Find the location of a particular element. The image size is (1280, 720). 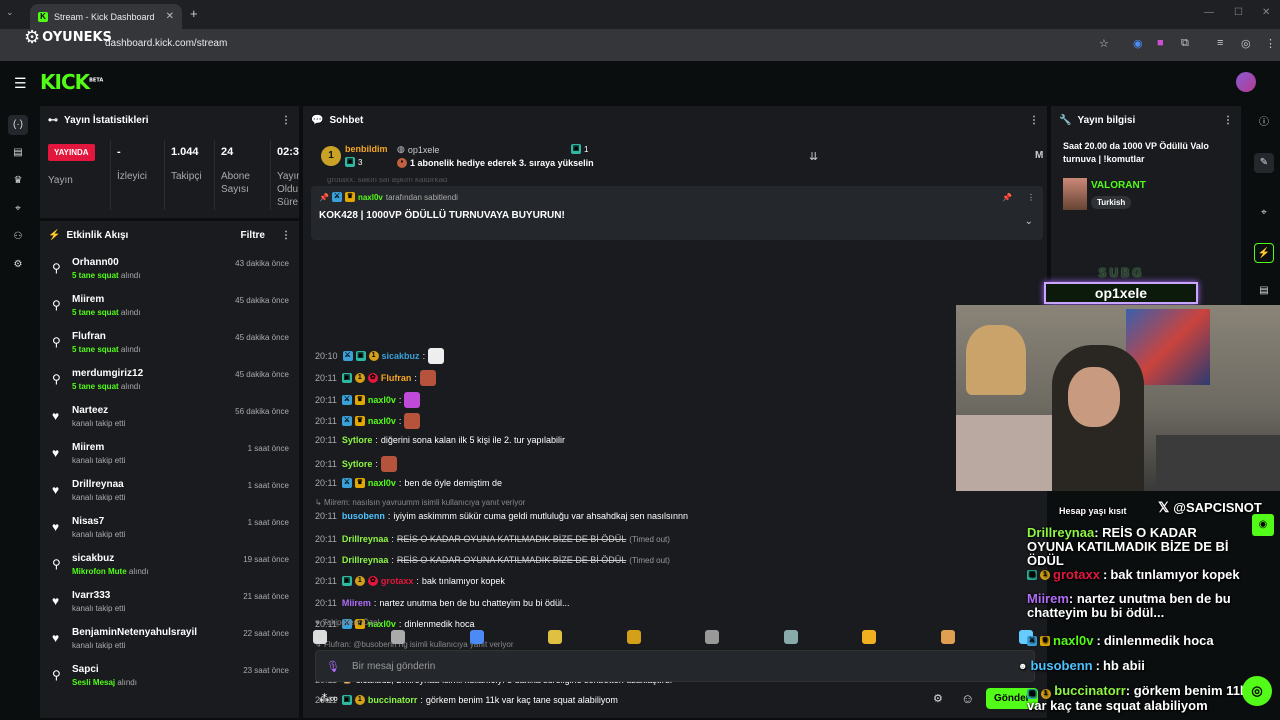

chat-message: 20:11 ▣ 1 ✿ grotaxx: bak tınlamıyor kopek is located at coordinates (410, 581).